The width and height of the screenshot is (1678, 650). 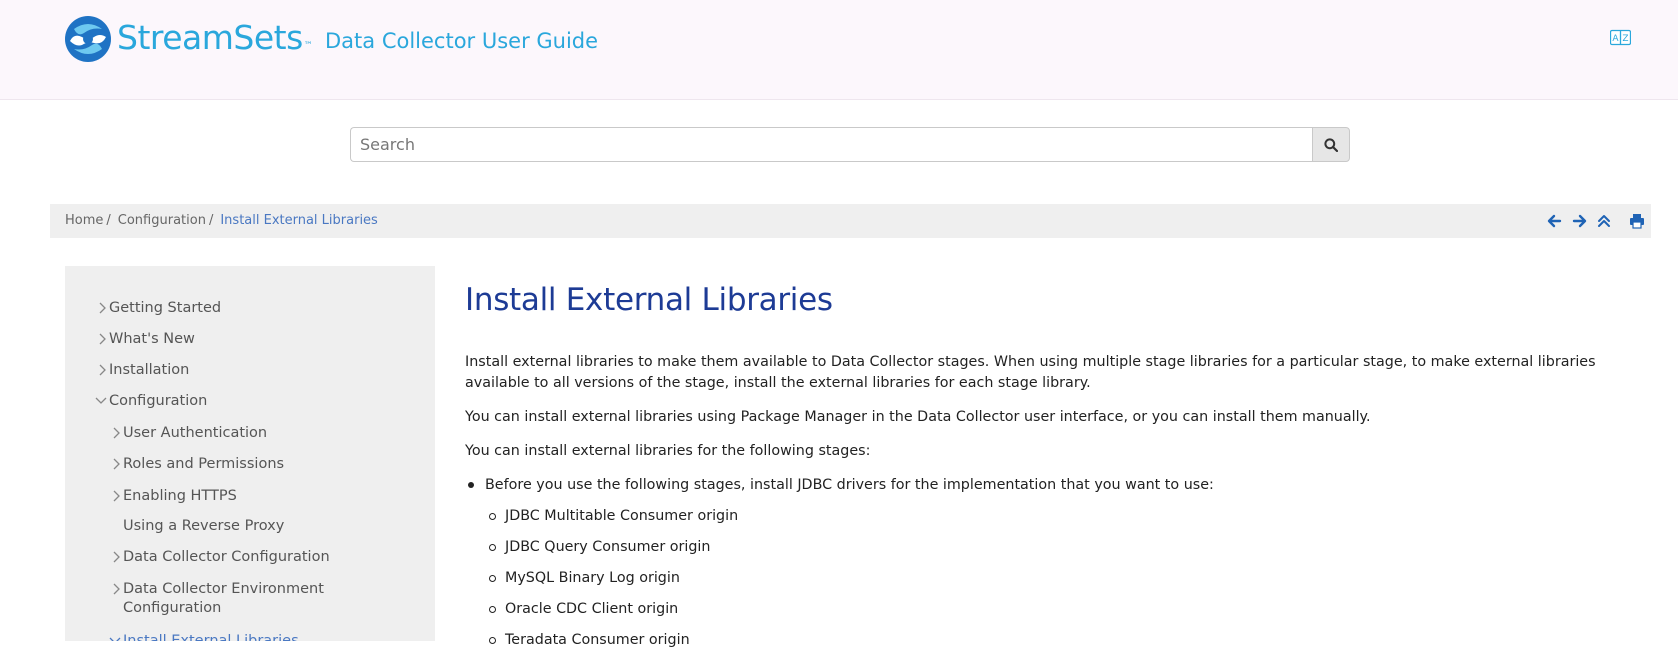 I want to click on sidebar-item-label: Data Collector Environment, so click(x=223, y=589).